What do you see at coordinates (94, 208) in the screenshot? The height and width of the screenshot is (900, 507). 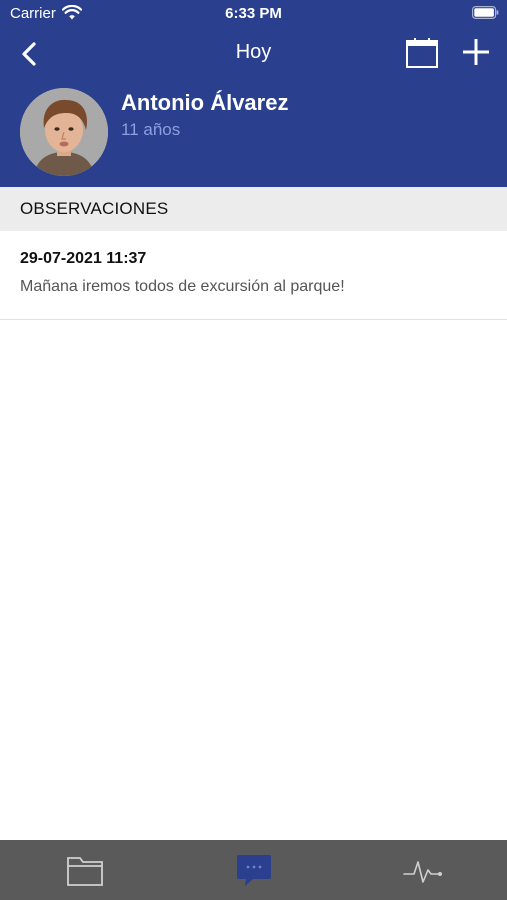 I see `section-title: OBSERVACIONES` at bounding box center [94, 208].